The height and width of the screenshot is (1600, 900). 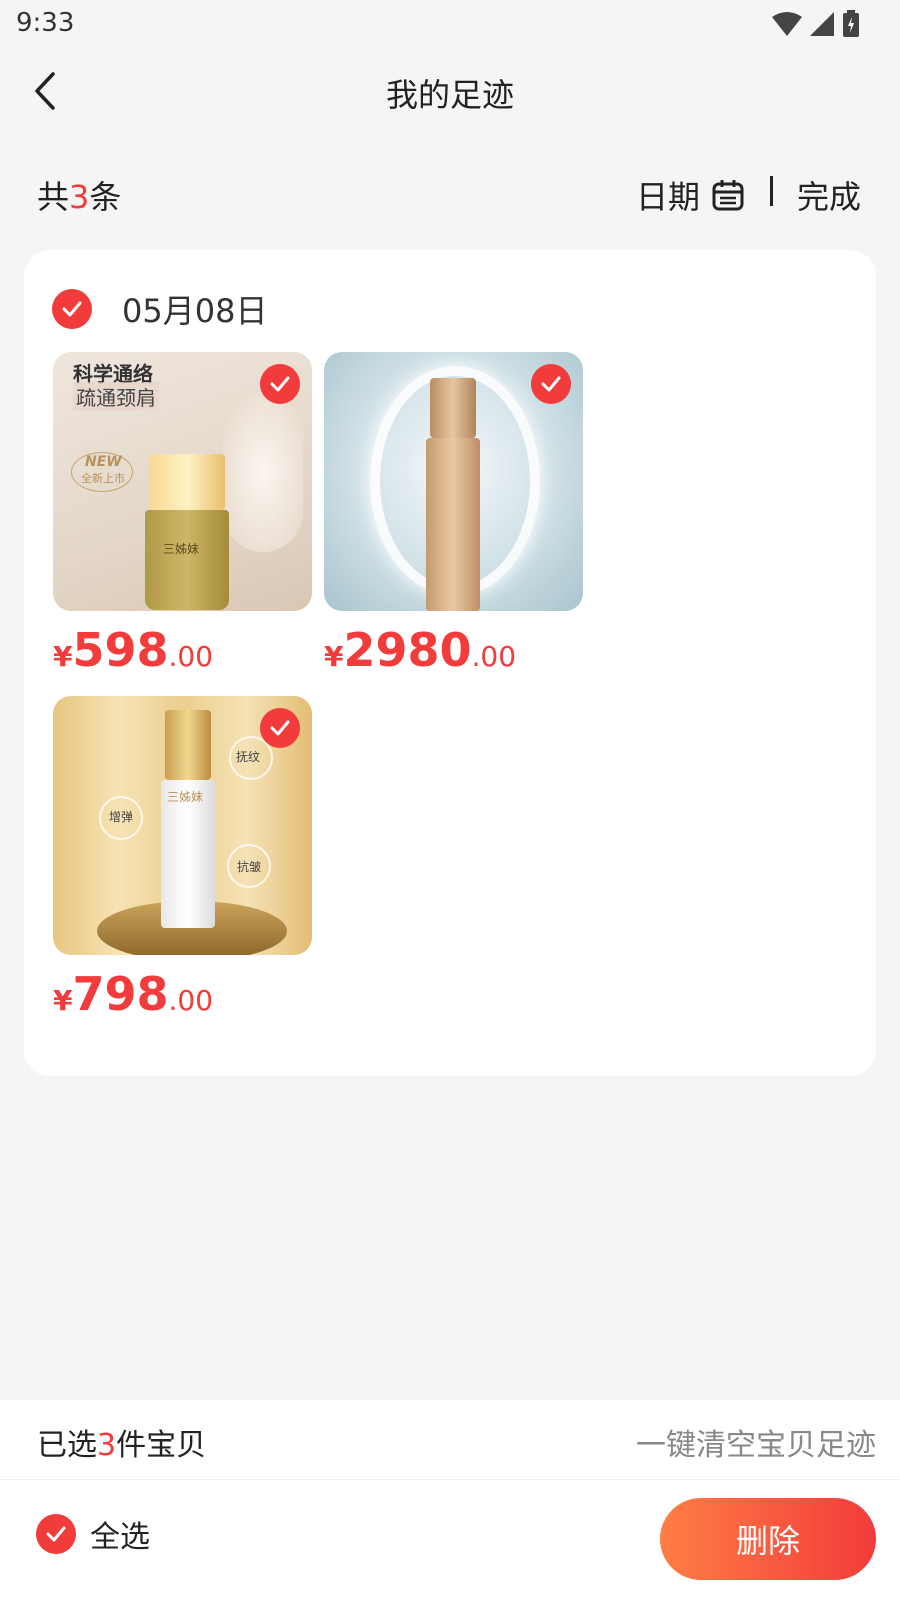 What do you see at coordinates (450, 191) in the screenshot?
I see `summary-row: 共3条 日期 完成` at bounding box center [450, 191].